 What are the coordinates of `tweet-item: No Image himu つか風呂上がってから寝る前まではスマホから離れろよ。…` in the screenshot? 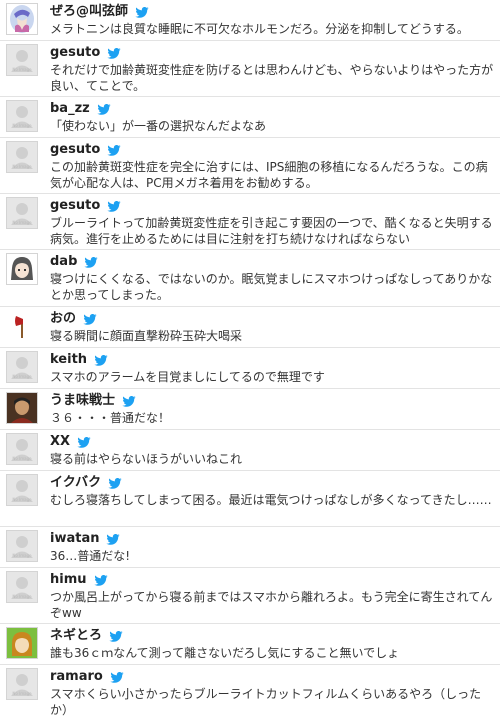 It's located at (250, 596).